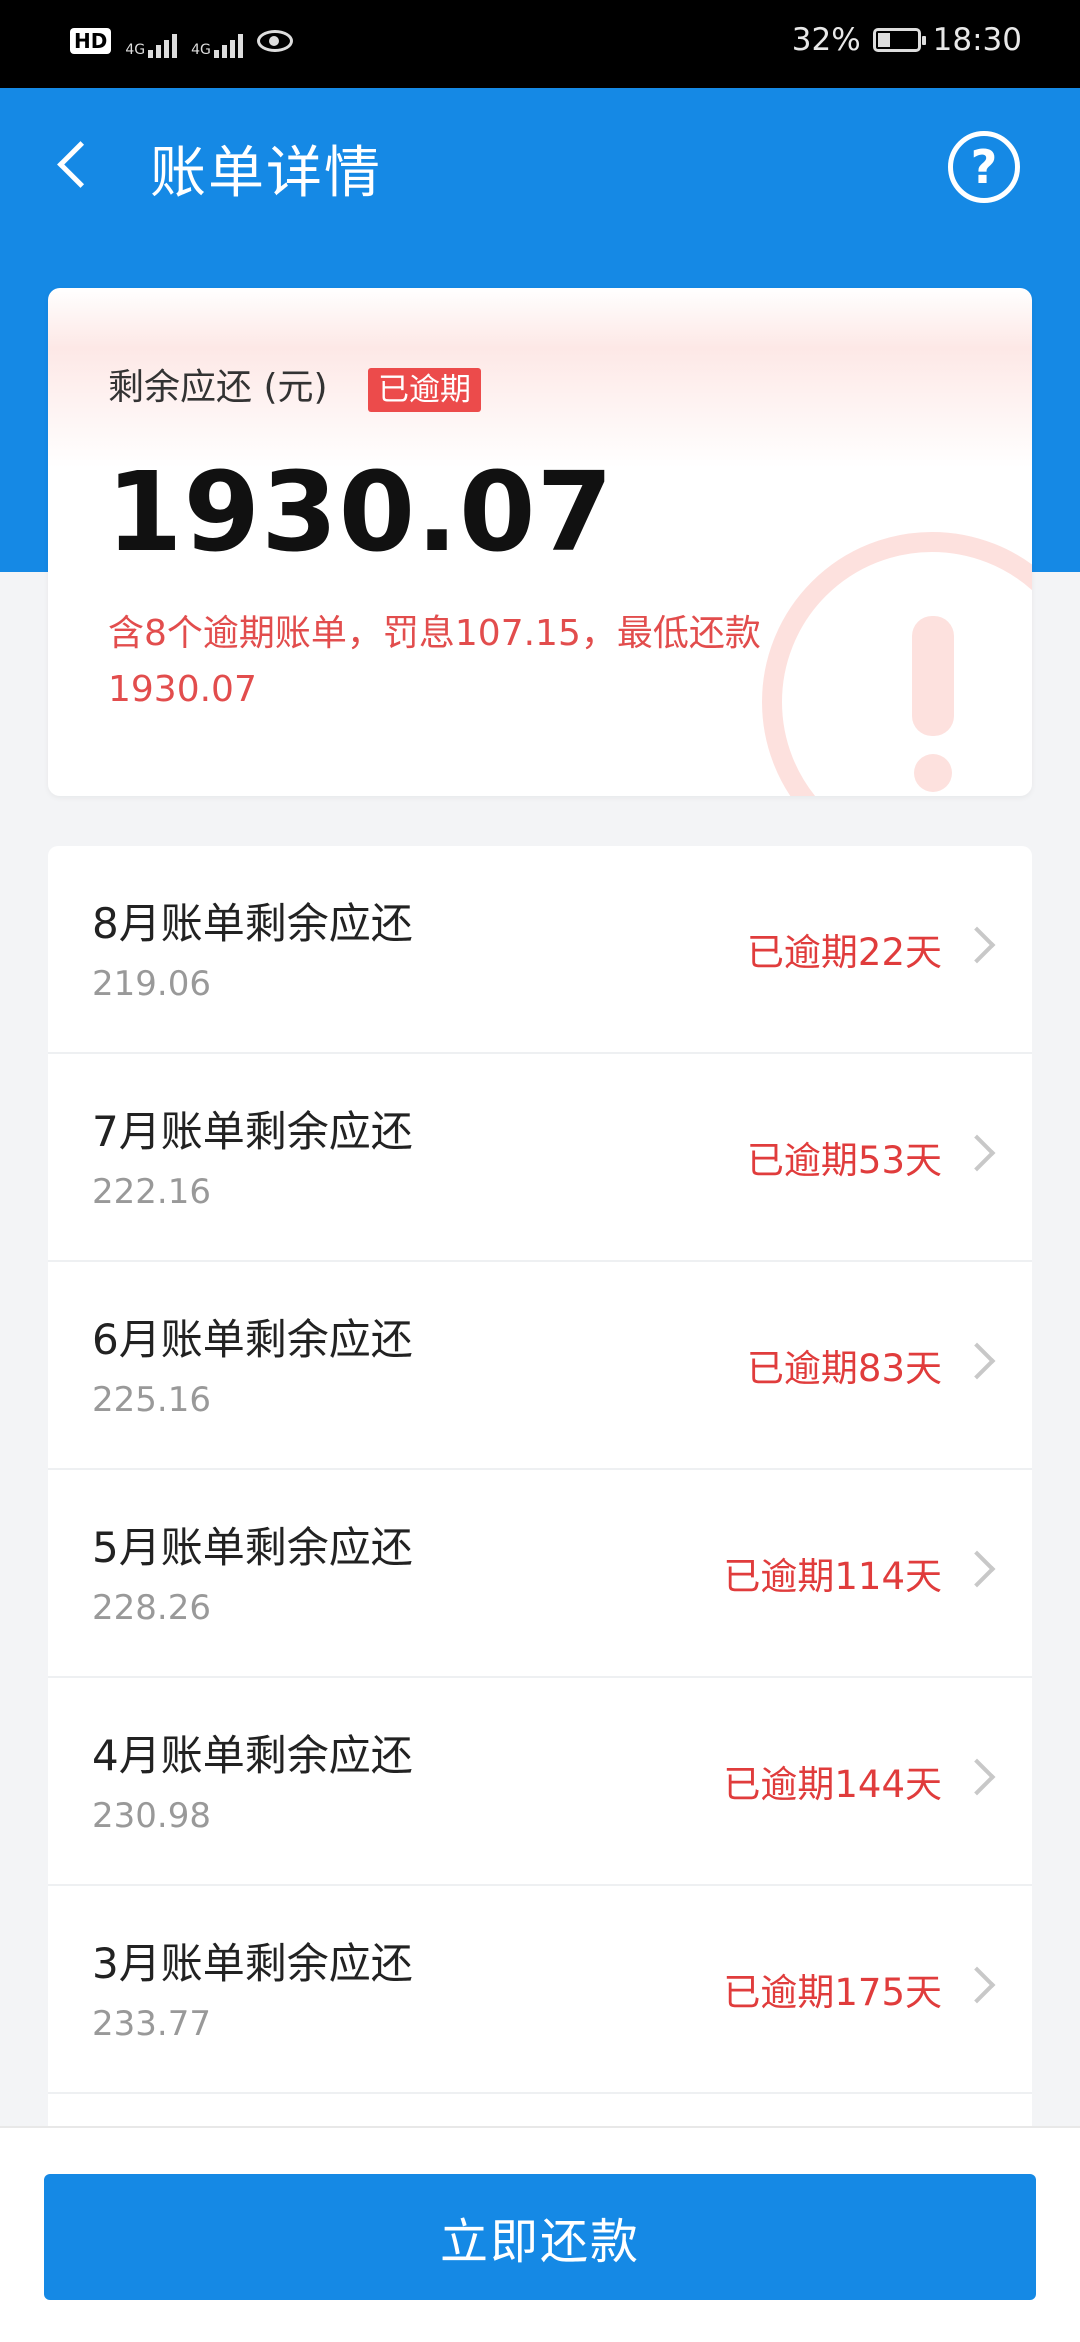 The image size is (1080, 2342). I want to click on warning-icon-bar, so click(933, 676).